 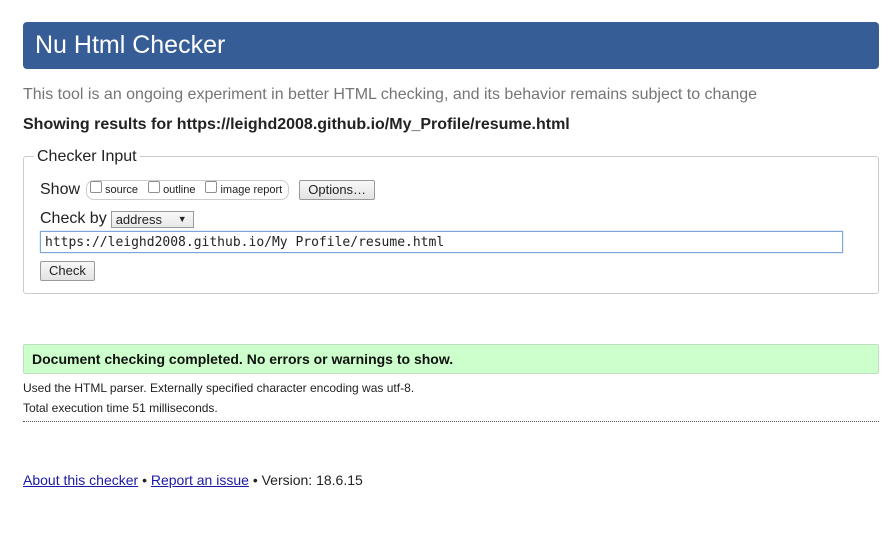 What do you see at coordinates (80, 480) in the screenshot?
I see `about-link: About this checker` at bounding box center [80, 480].